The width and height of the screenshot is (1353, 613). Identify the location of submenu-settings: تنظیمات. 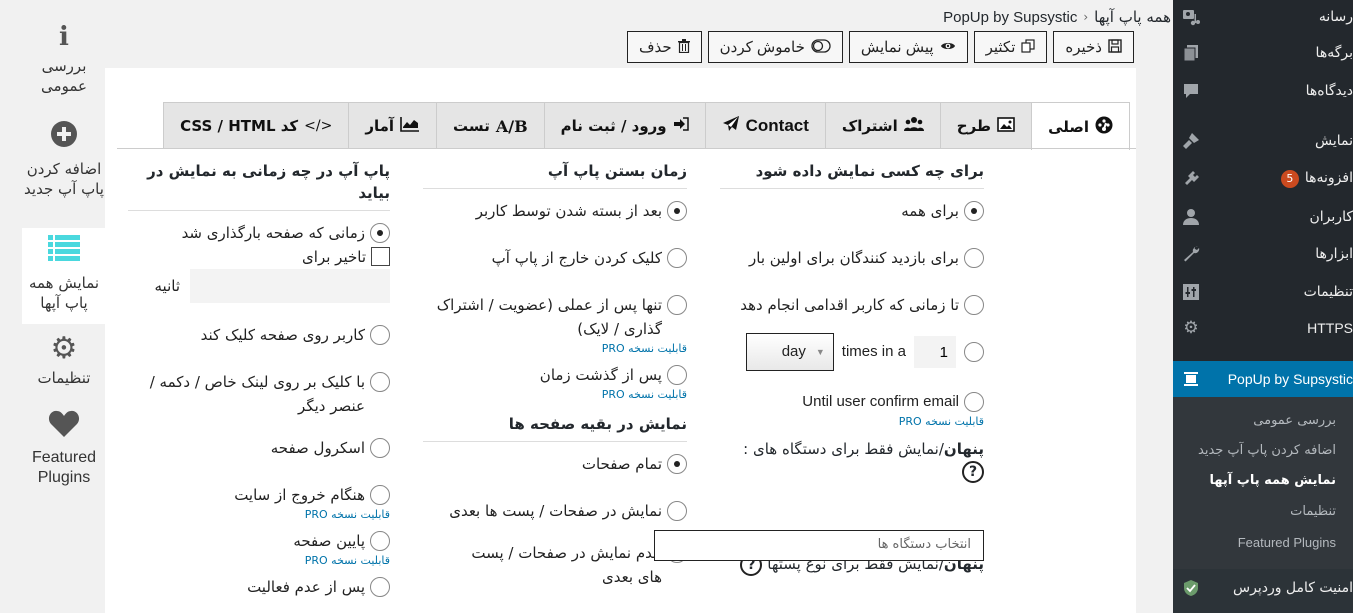
(1313, 511).